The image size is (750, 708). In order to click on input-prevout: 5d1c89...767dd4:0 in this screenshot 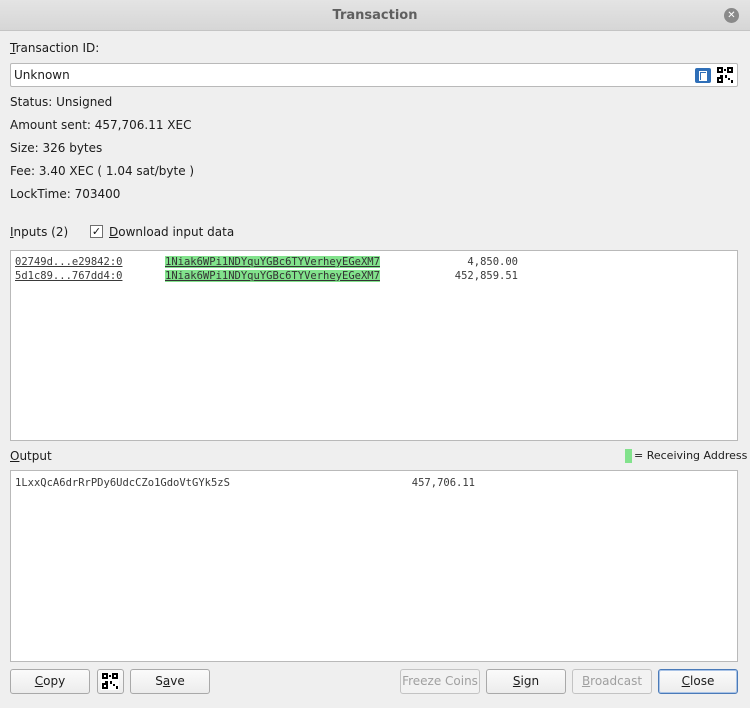, I will do `click(68, 276)`.